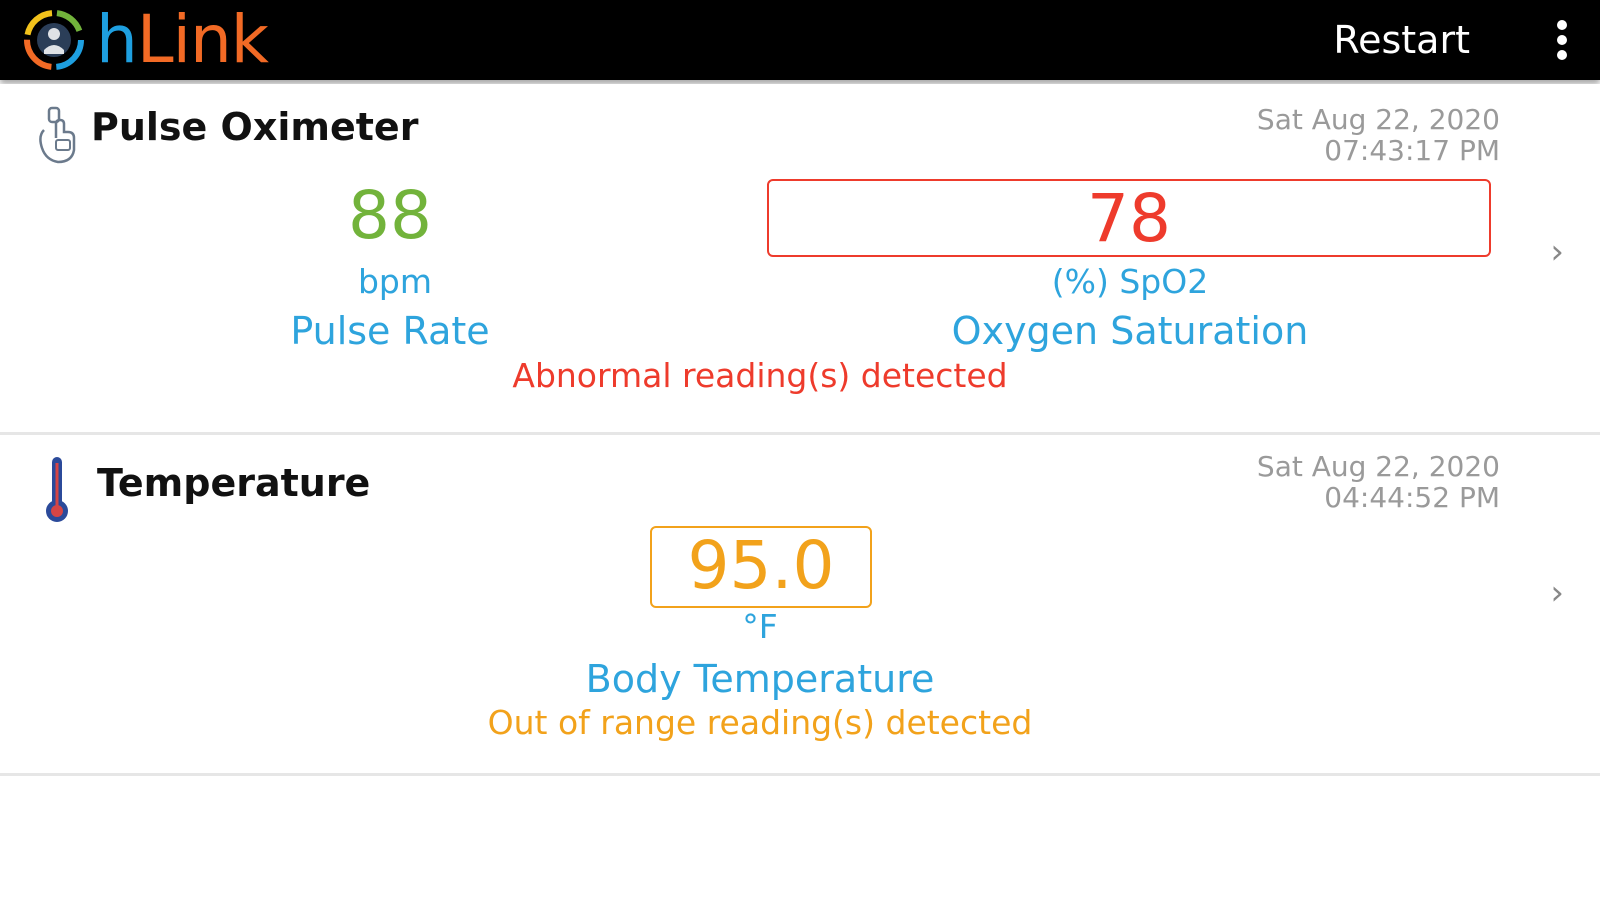 Image resolution: width=1600 pixels, height=900 pixels. I want to click on thermometer-icon, so click(57, 489).